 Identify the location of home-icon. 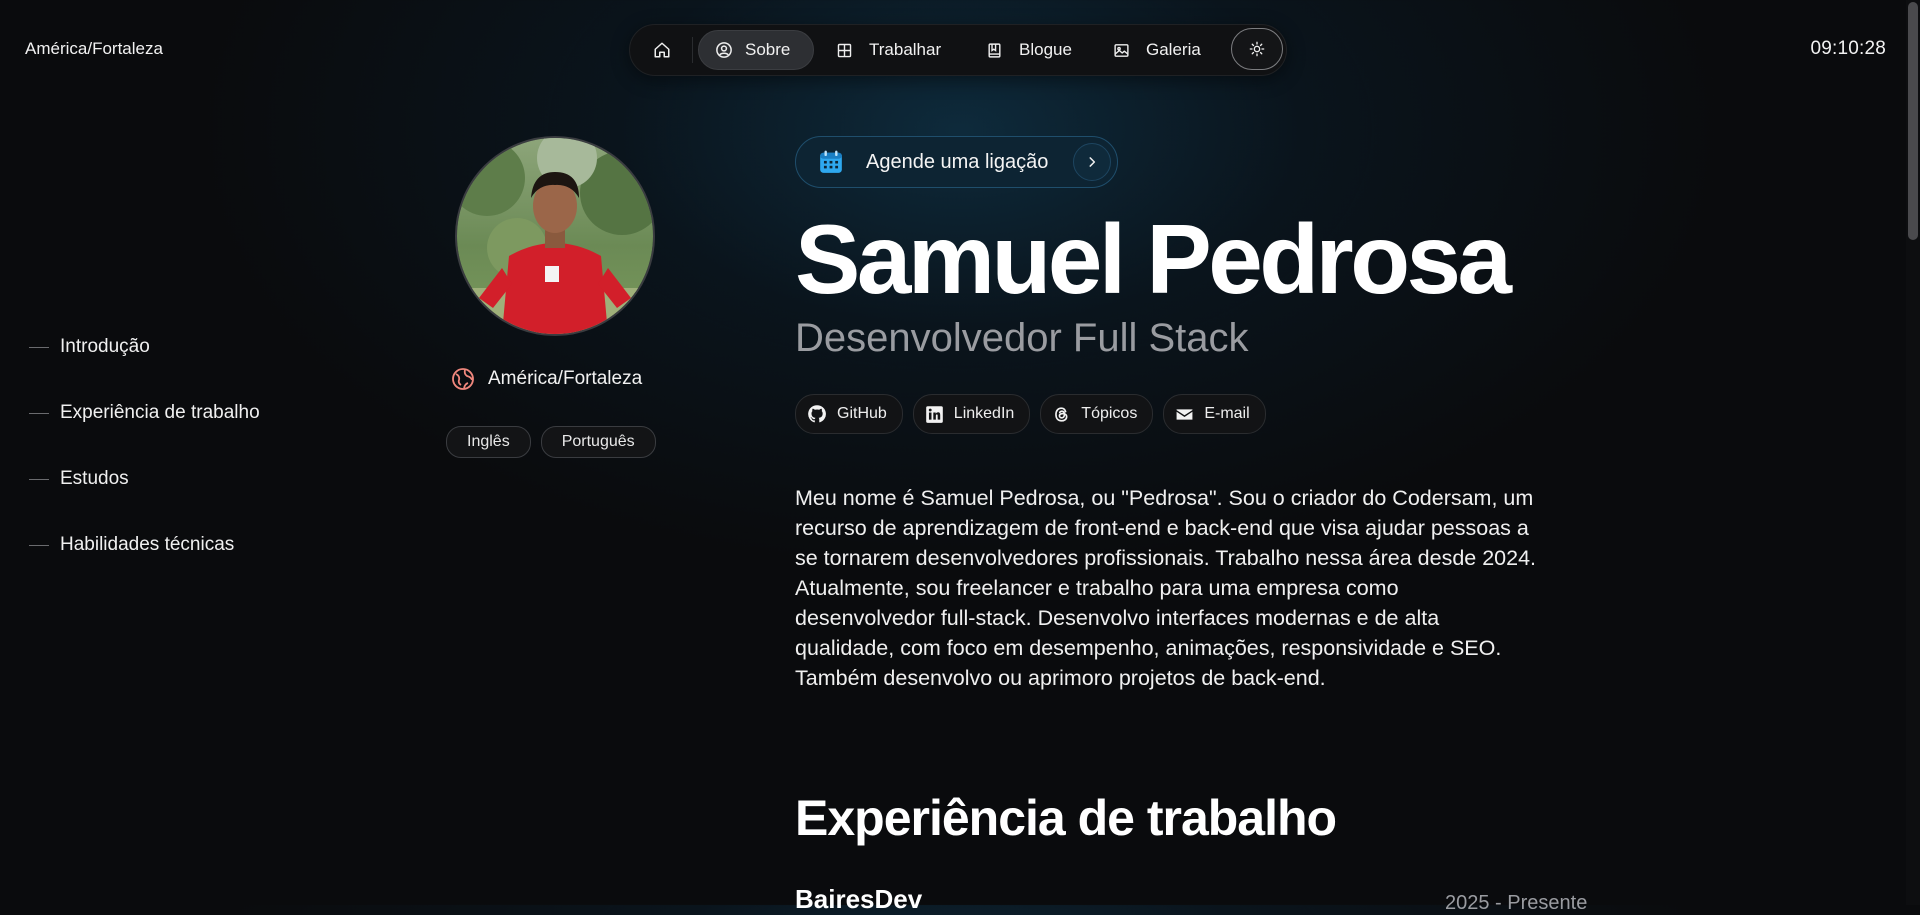
(662, 50).